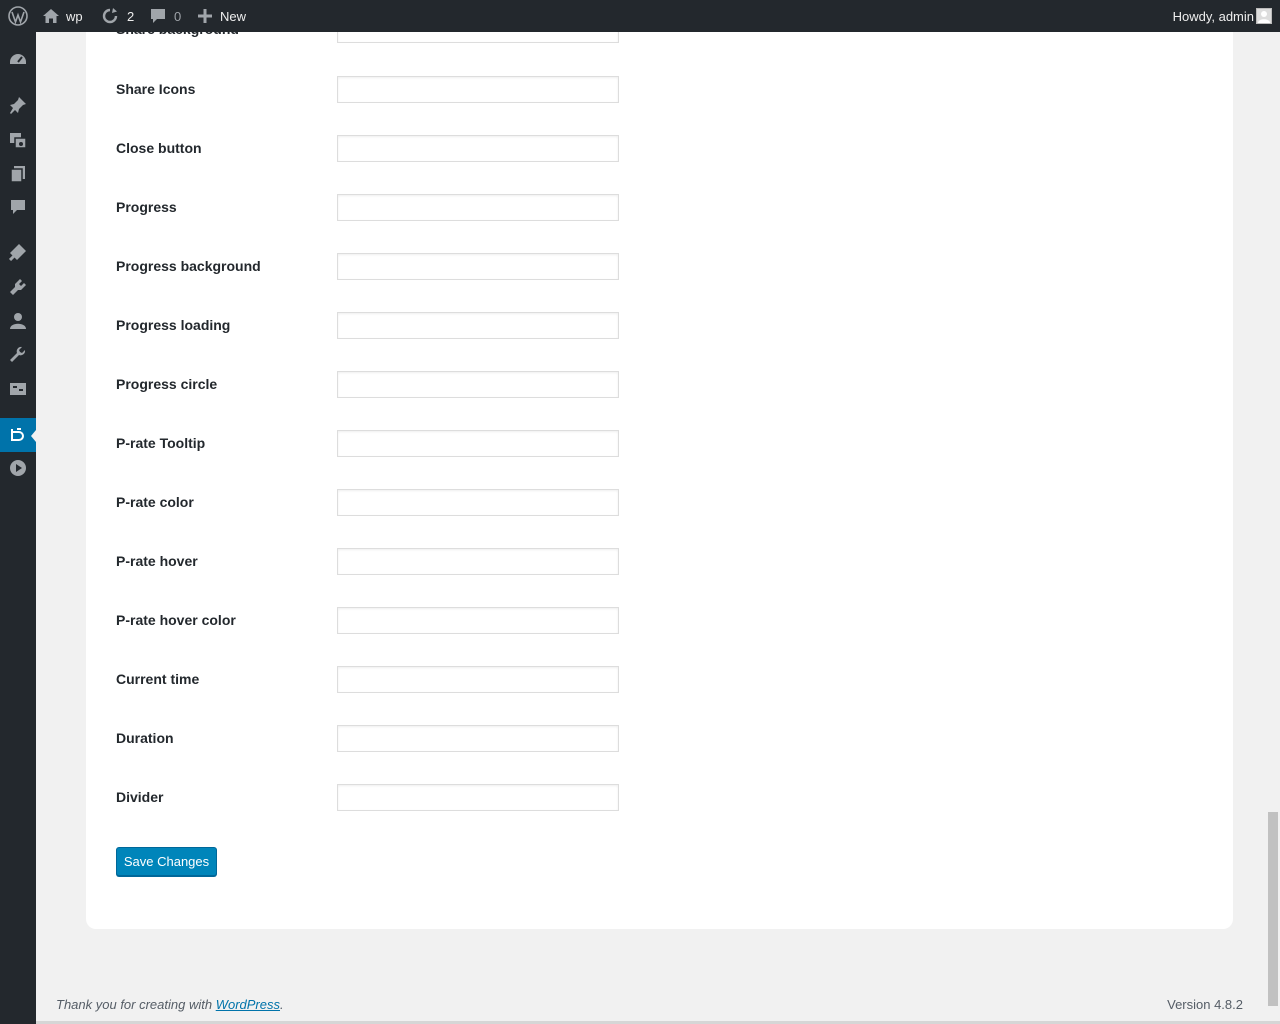  What do you see at coordinates (282, 1004) in the screenshot?
I see `footer-thanks-suffix: .` at bounding box center [282, 1004].